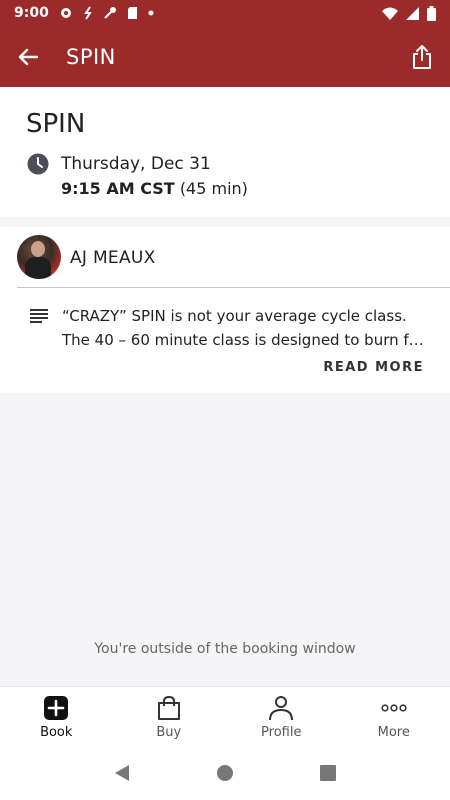 The image size is (450, 800). Describe the element at coordinates (373, 367) in the screenshot. I see `read-more-button: READ MORE` at that location.